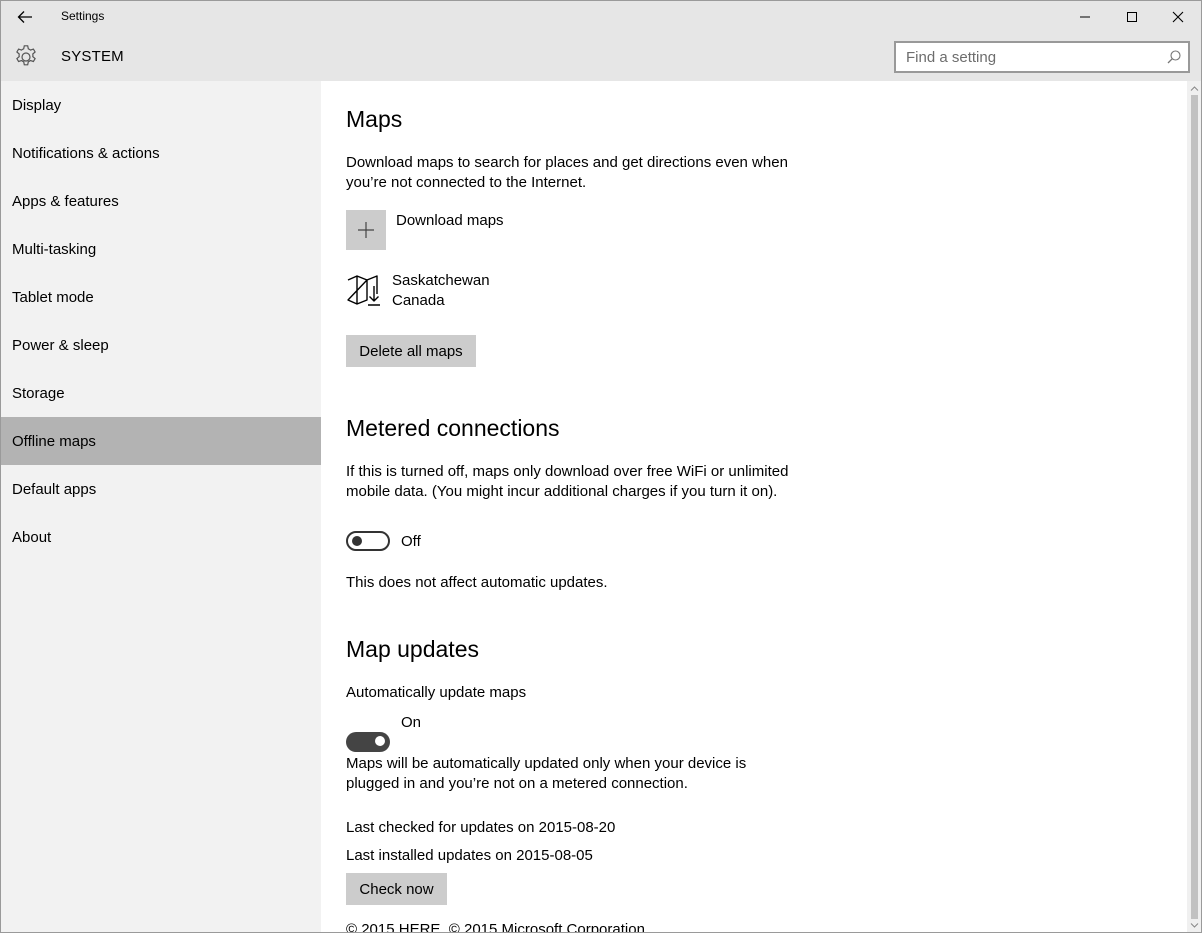  Describe the element at coordinates (453, 428) in the screenshot. I see `metered-heading: Metered connections` at that location.